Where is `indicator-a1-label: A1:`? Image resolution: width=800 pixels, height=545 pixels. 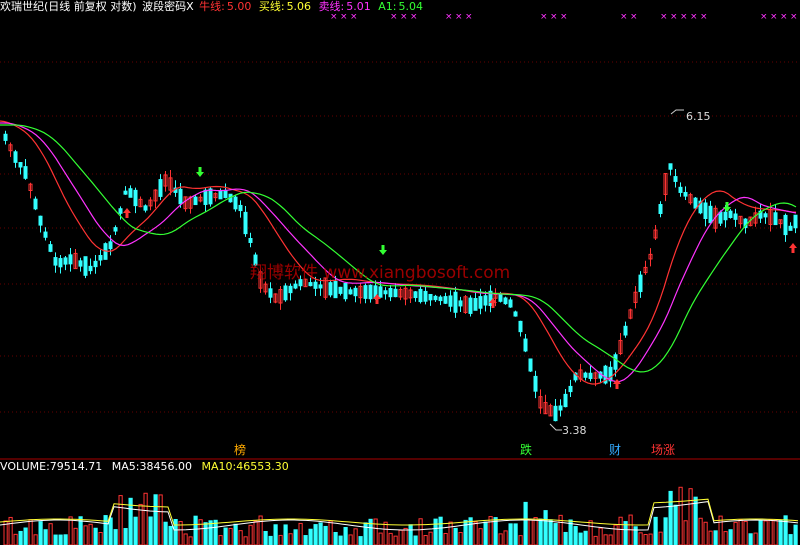
indicator-a1-label: A1: is located at coordinates (387, 6).